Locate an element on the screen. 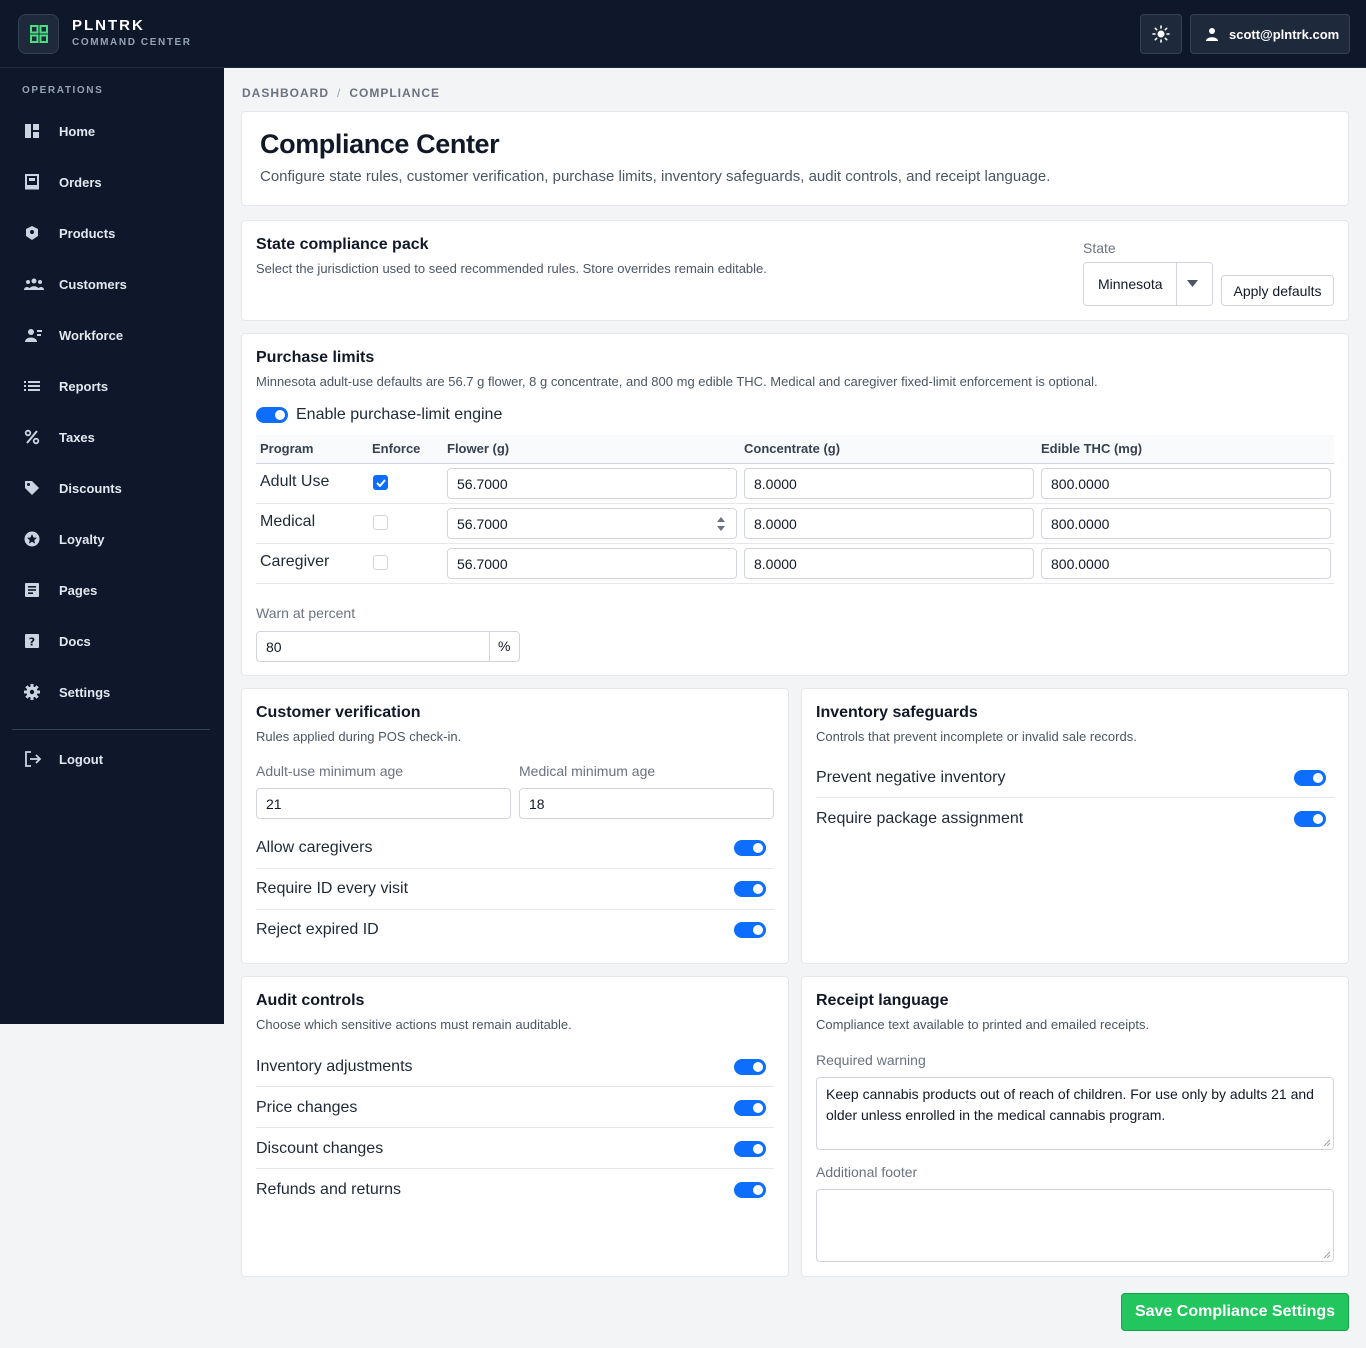 The height and width of the screenshot is (1348, 1366). sidebar-item-label: Taxes is located at coordinates (77, 437).